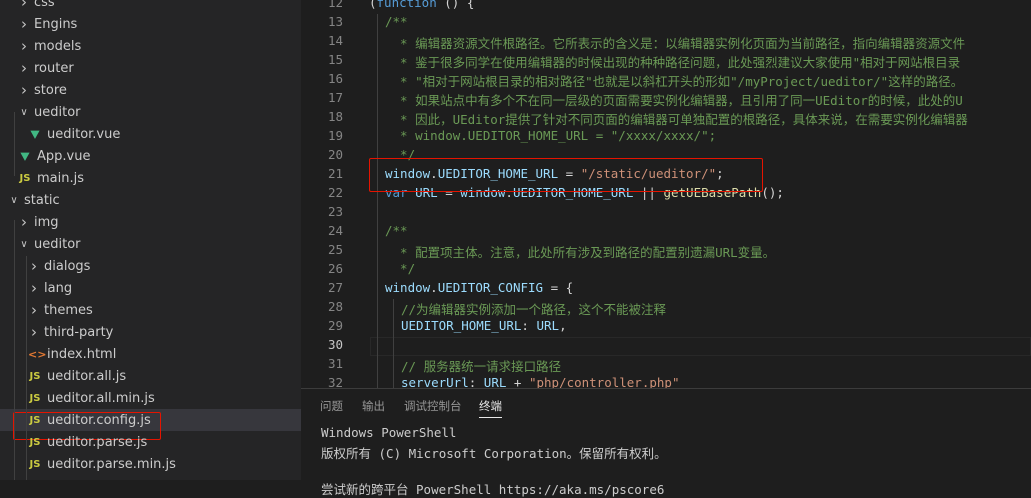 This screenshot has height=498, width=1031. What do you see at coordinates (433, 406) in the screenshot?
I see `panel-tab: 调试控制台` at bounding box center [433, 406].